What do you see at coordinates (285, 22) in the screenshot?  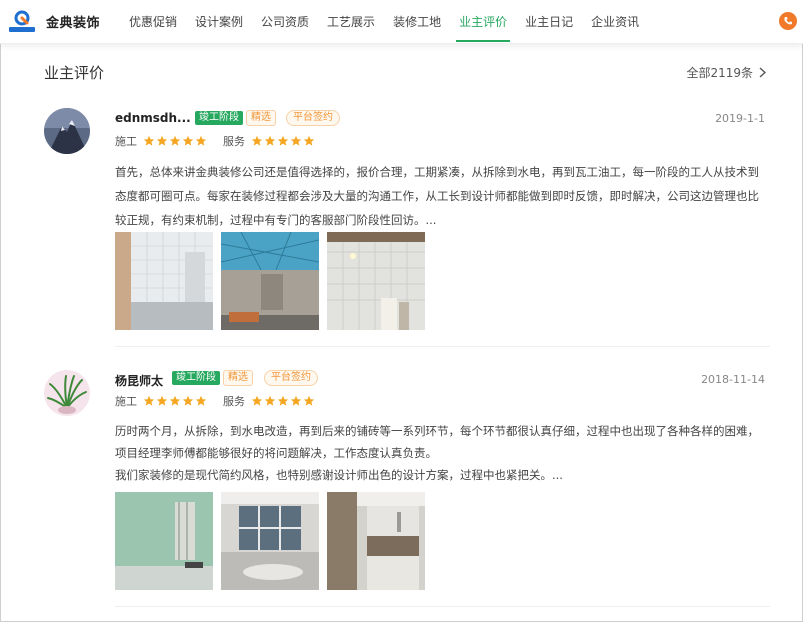 I see `nav-item-qualifications: 公司资质` at bounding box center [285, 22].